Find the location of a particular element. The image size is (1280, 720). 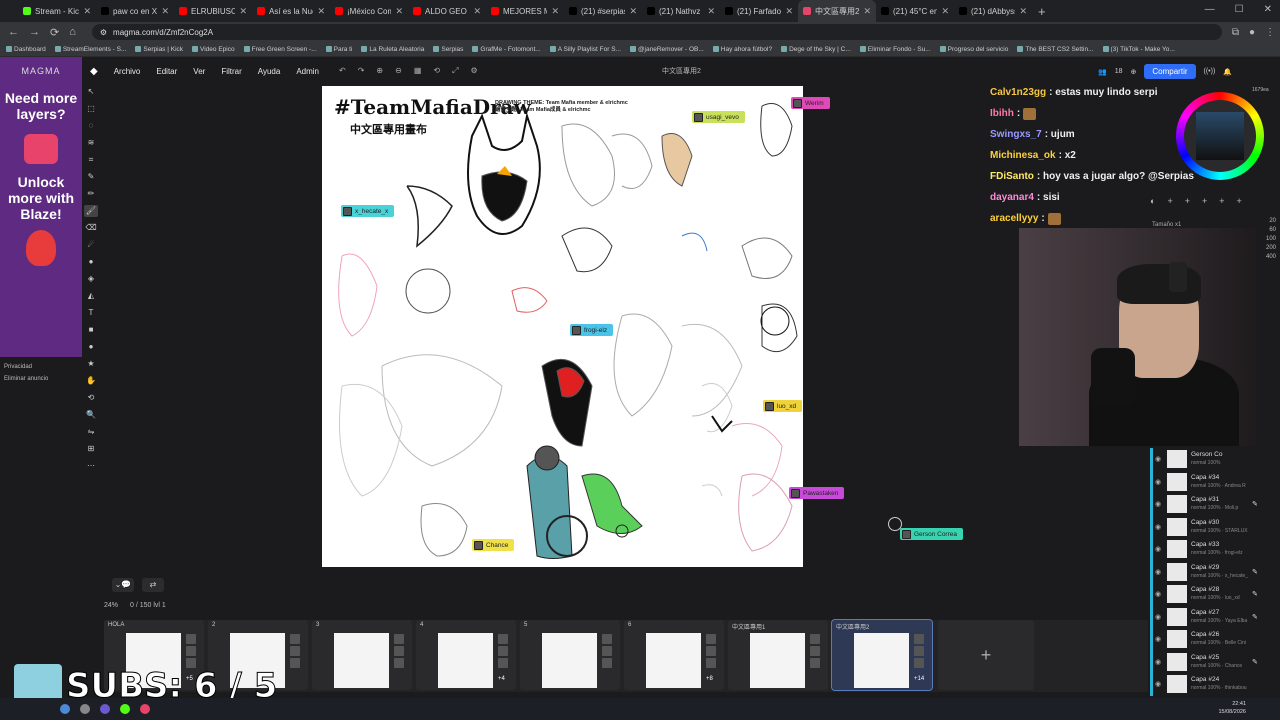

explorer-icon is located at coordinates (85, 709).